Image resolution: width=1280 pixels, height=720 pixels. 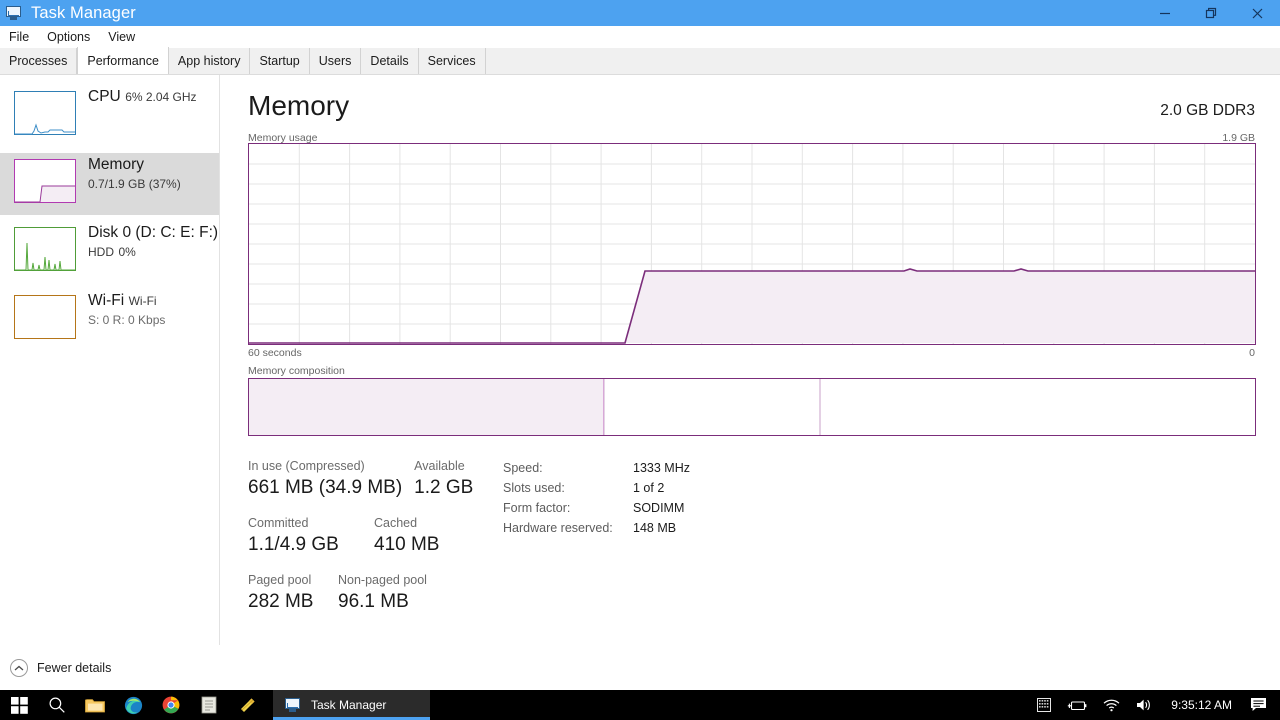 What do you see at coordinates (751, 353) in the screenshot?
I see `time-axis-row: 60 seconds 0` at bounding box center [751, 353].